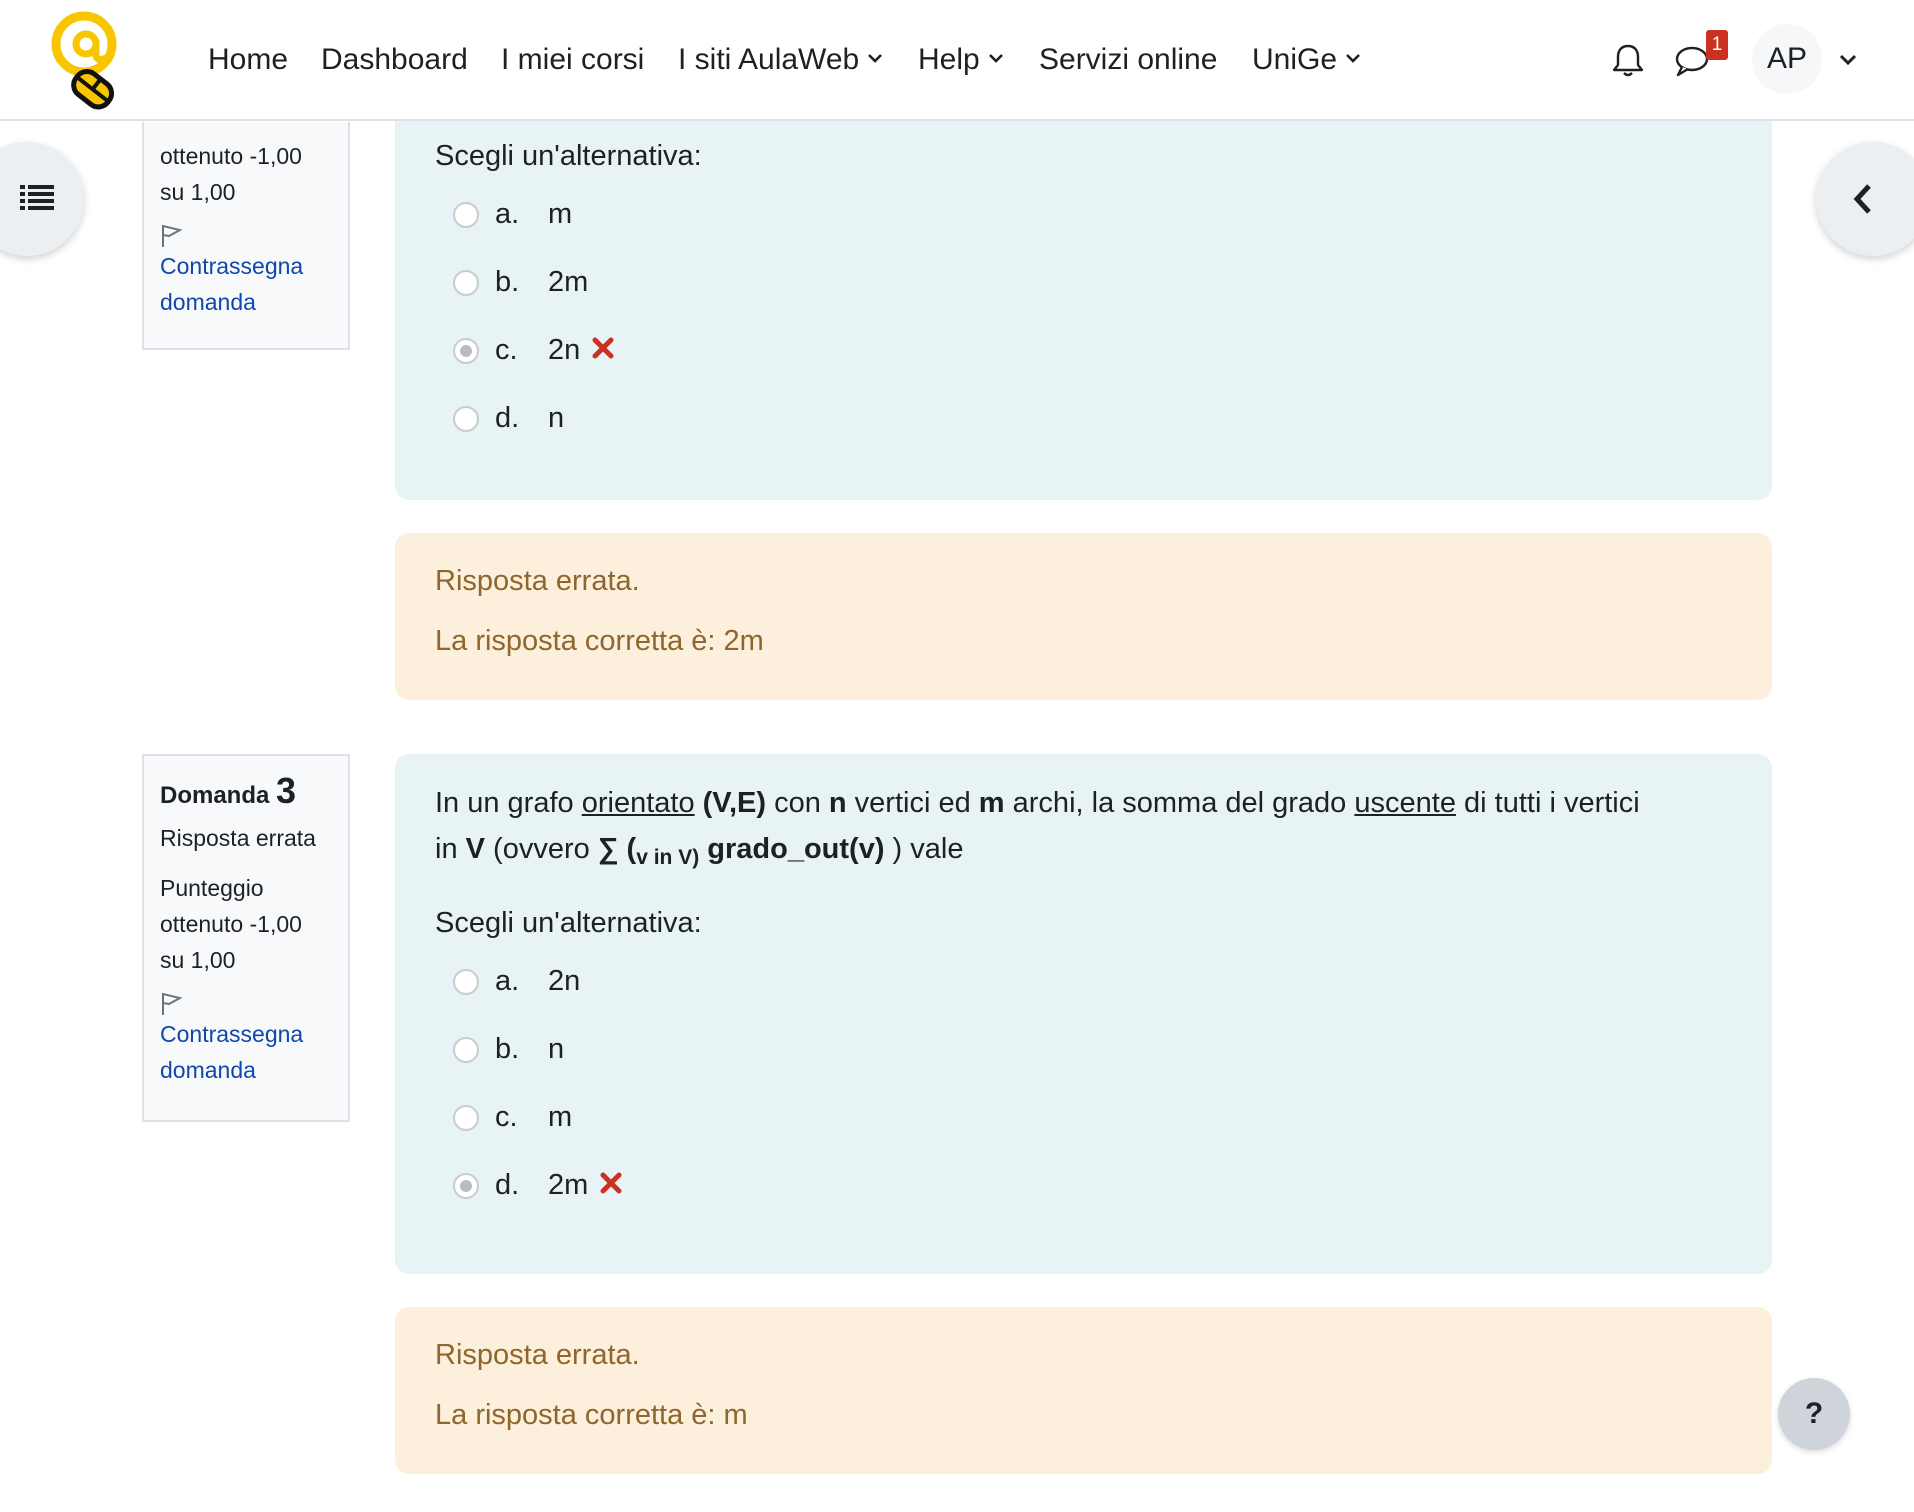  Describe the element at coordinates (208, 302) in the screenshot. I see `flag-link-line2: domanda` at that location.